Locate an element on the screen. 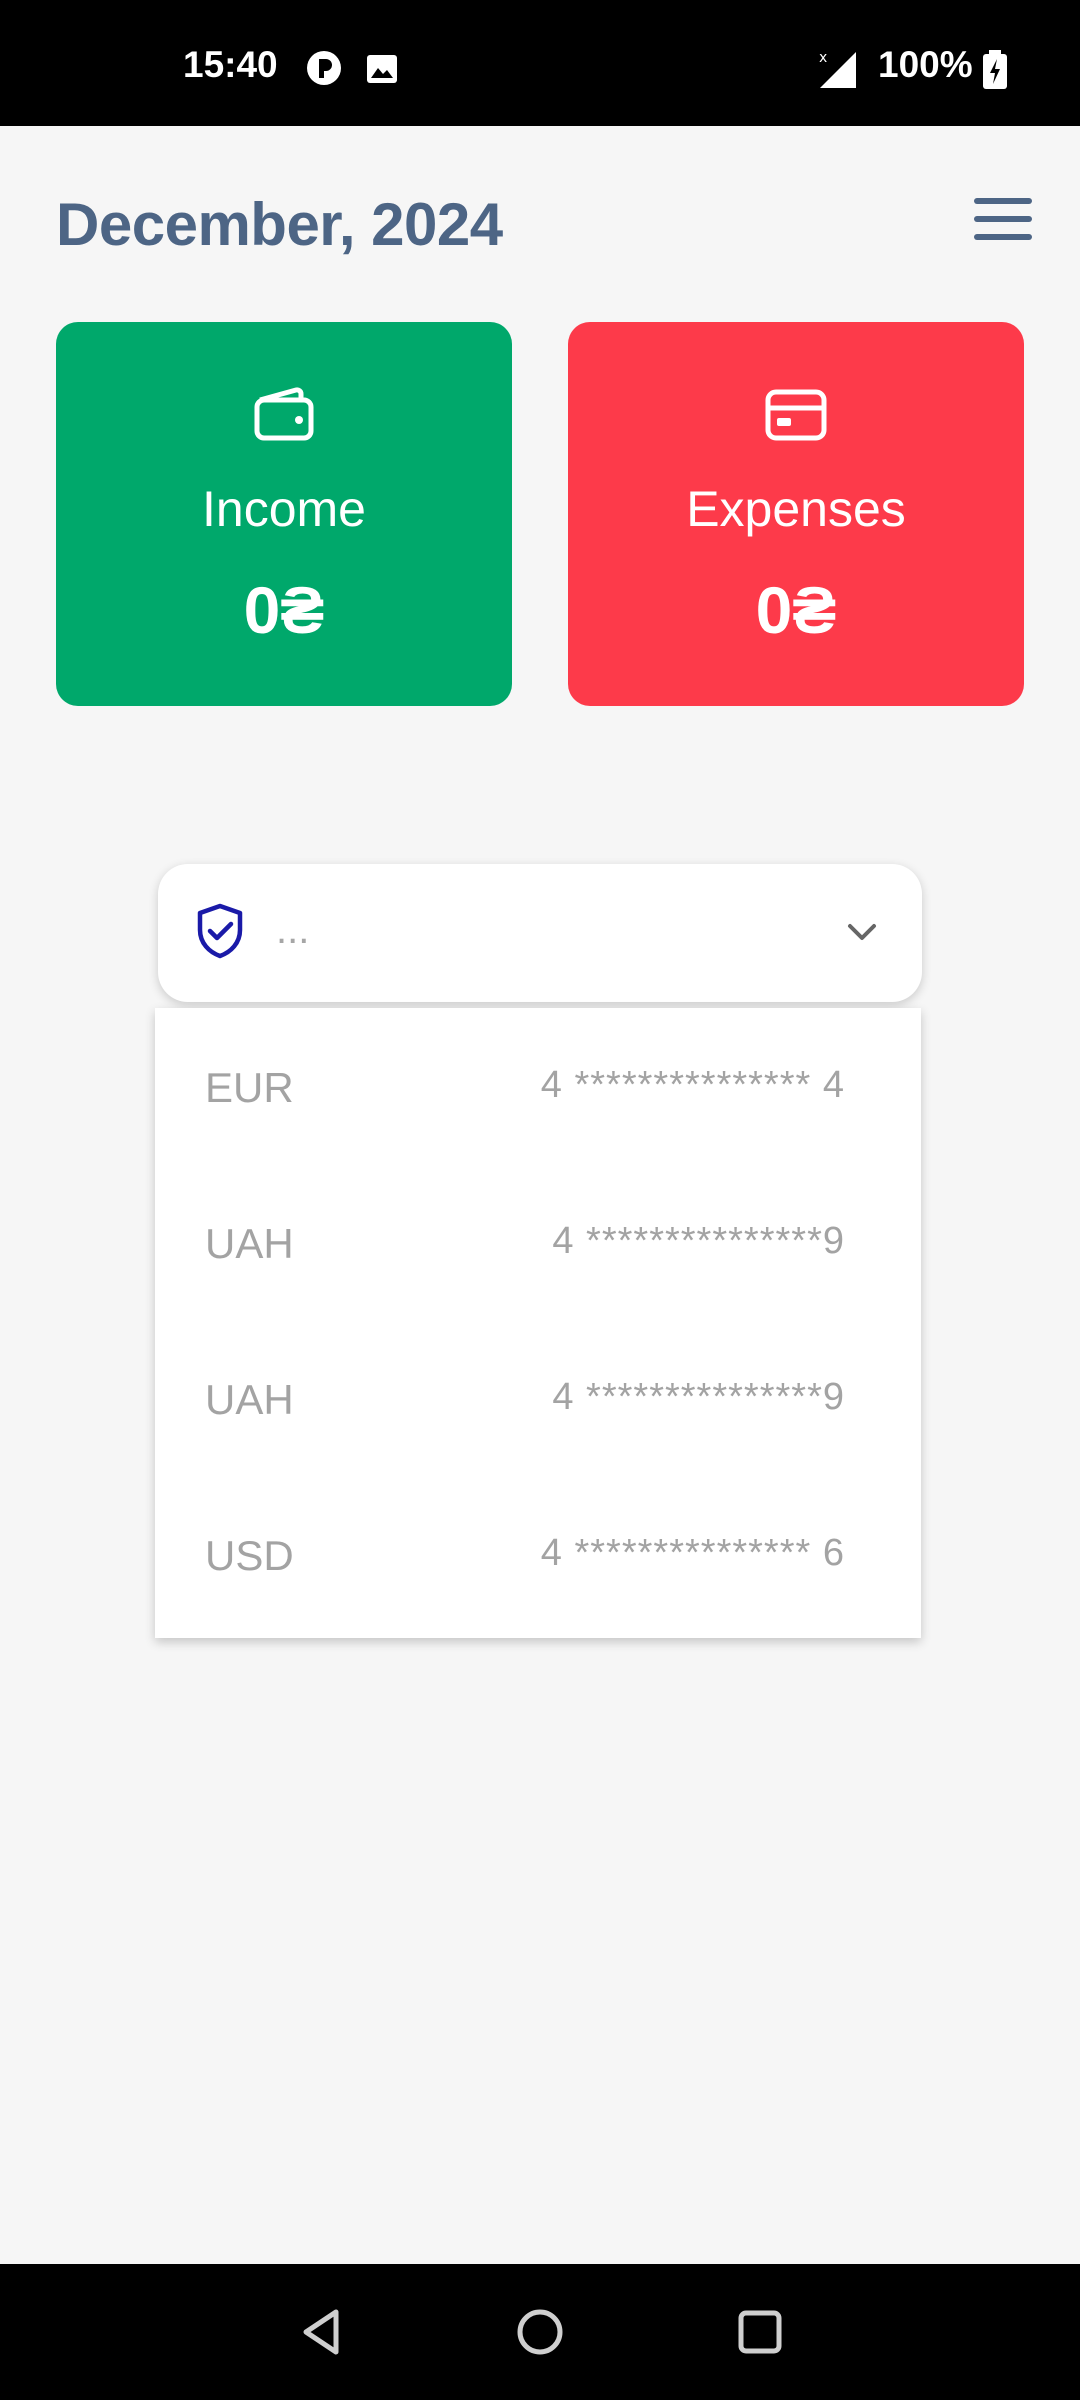 Image resolution: width=1080 pixels, height=2400 pixels. status-bar: 15:40 x 100% is located at coordinates (540, 63).